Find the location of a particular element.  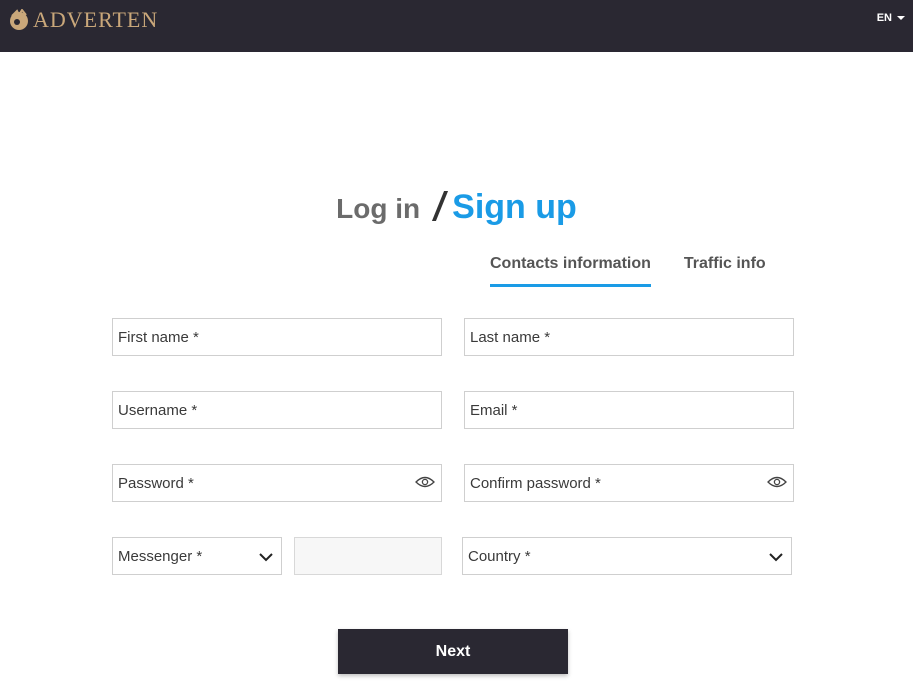

email-field is located at coordinates (629, 410).